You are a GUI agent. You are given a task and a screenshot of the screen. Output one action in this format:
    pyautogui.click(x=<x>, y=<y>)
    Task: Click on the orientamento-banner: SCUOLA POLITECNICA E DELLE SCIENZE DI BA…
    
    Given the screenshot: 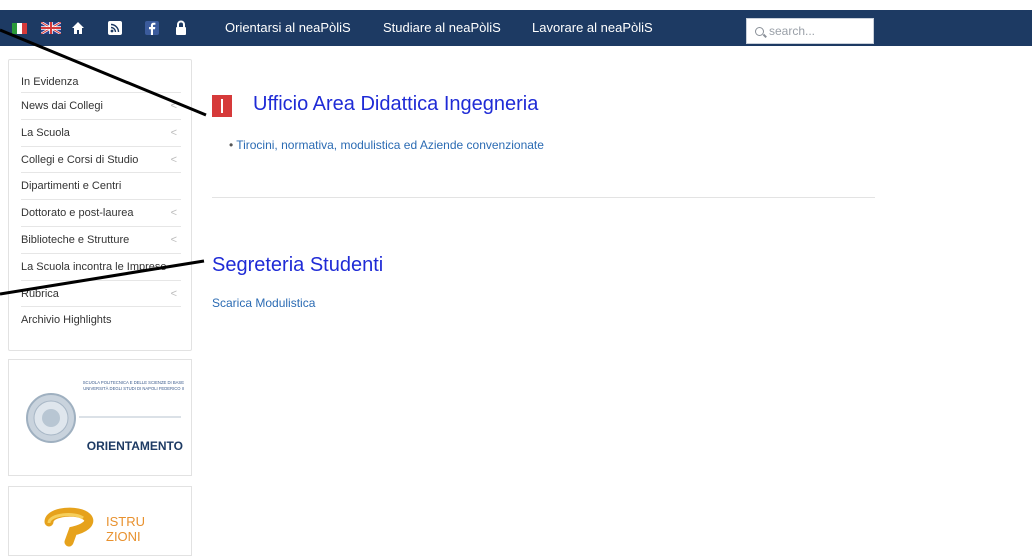 What is the action you would take?
    pyautogui.click(x=100, y=417)
    